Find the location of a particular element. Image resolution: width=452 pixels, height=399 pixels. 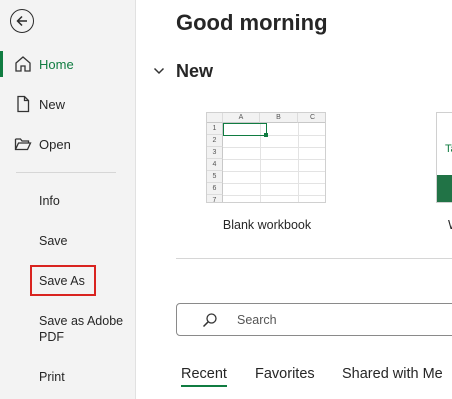

row-header: 4 is located at coordinates (215, 165).